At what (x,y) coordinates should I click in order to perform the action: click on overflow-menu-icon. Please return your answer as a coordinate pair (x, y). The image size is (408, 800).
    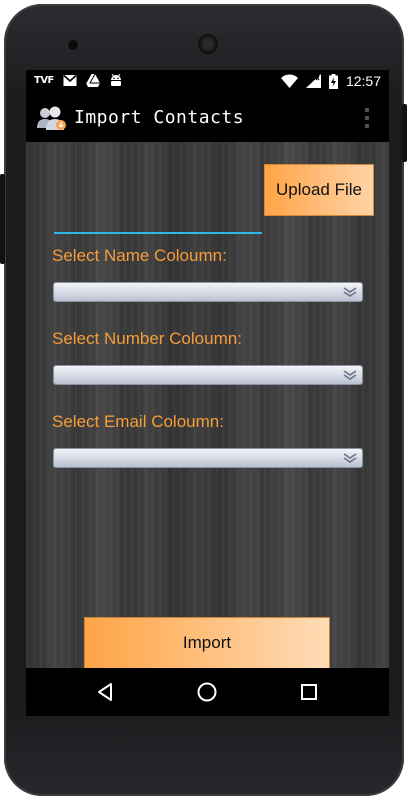
    Looking at the image, I should click on (367, 118).